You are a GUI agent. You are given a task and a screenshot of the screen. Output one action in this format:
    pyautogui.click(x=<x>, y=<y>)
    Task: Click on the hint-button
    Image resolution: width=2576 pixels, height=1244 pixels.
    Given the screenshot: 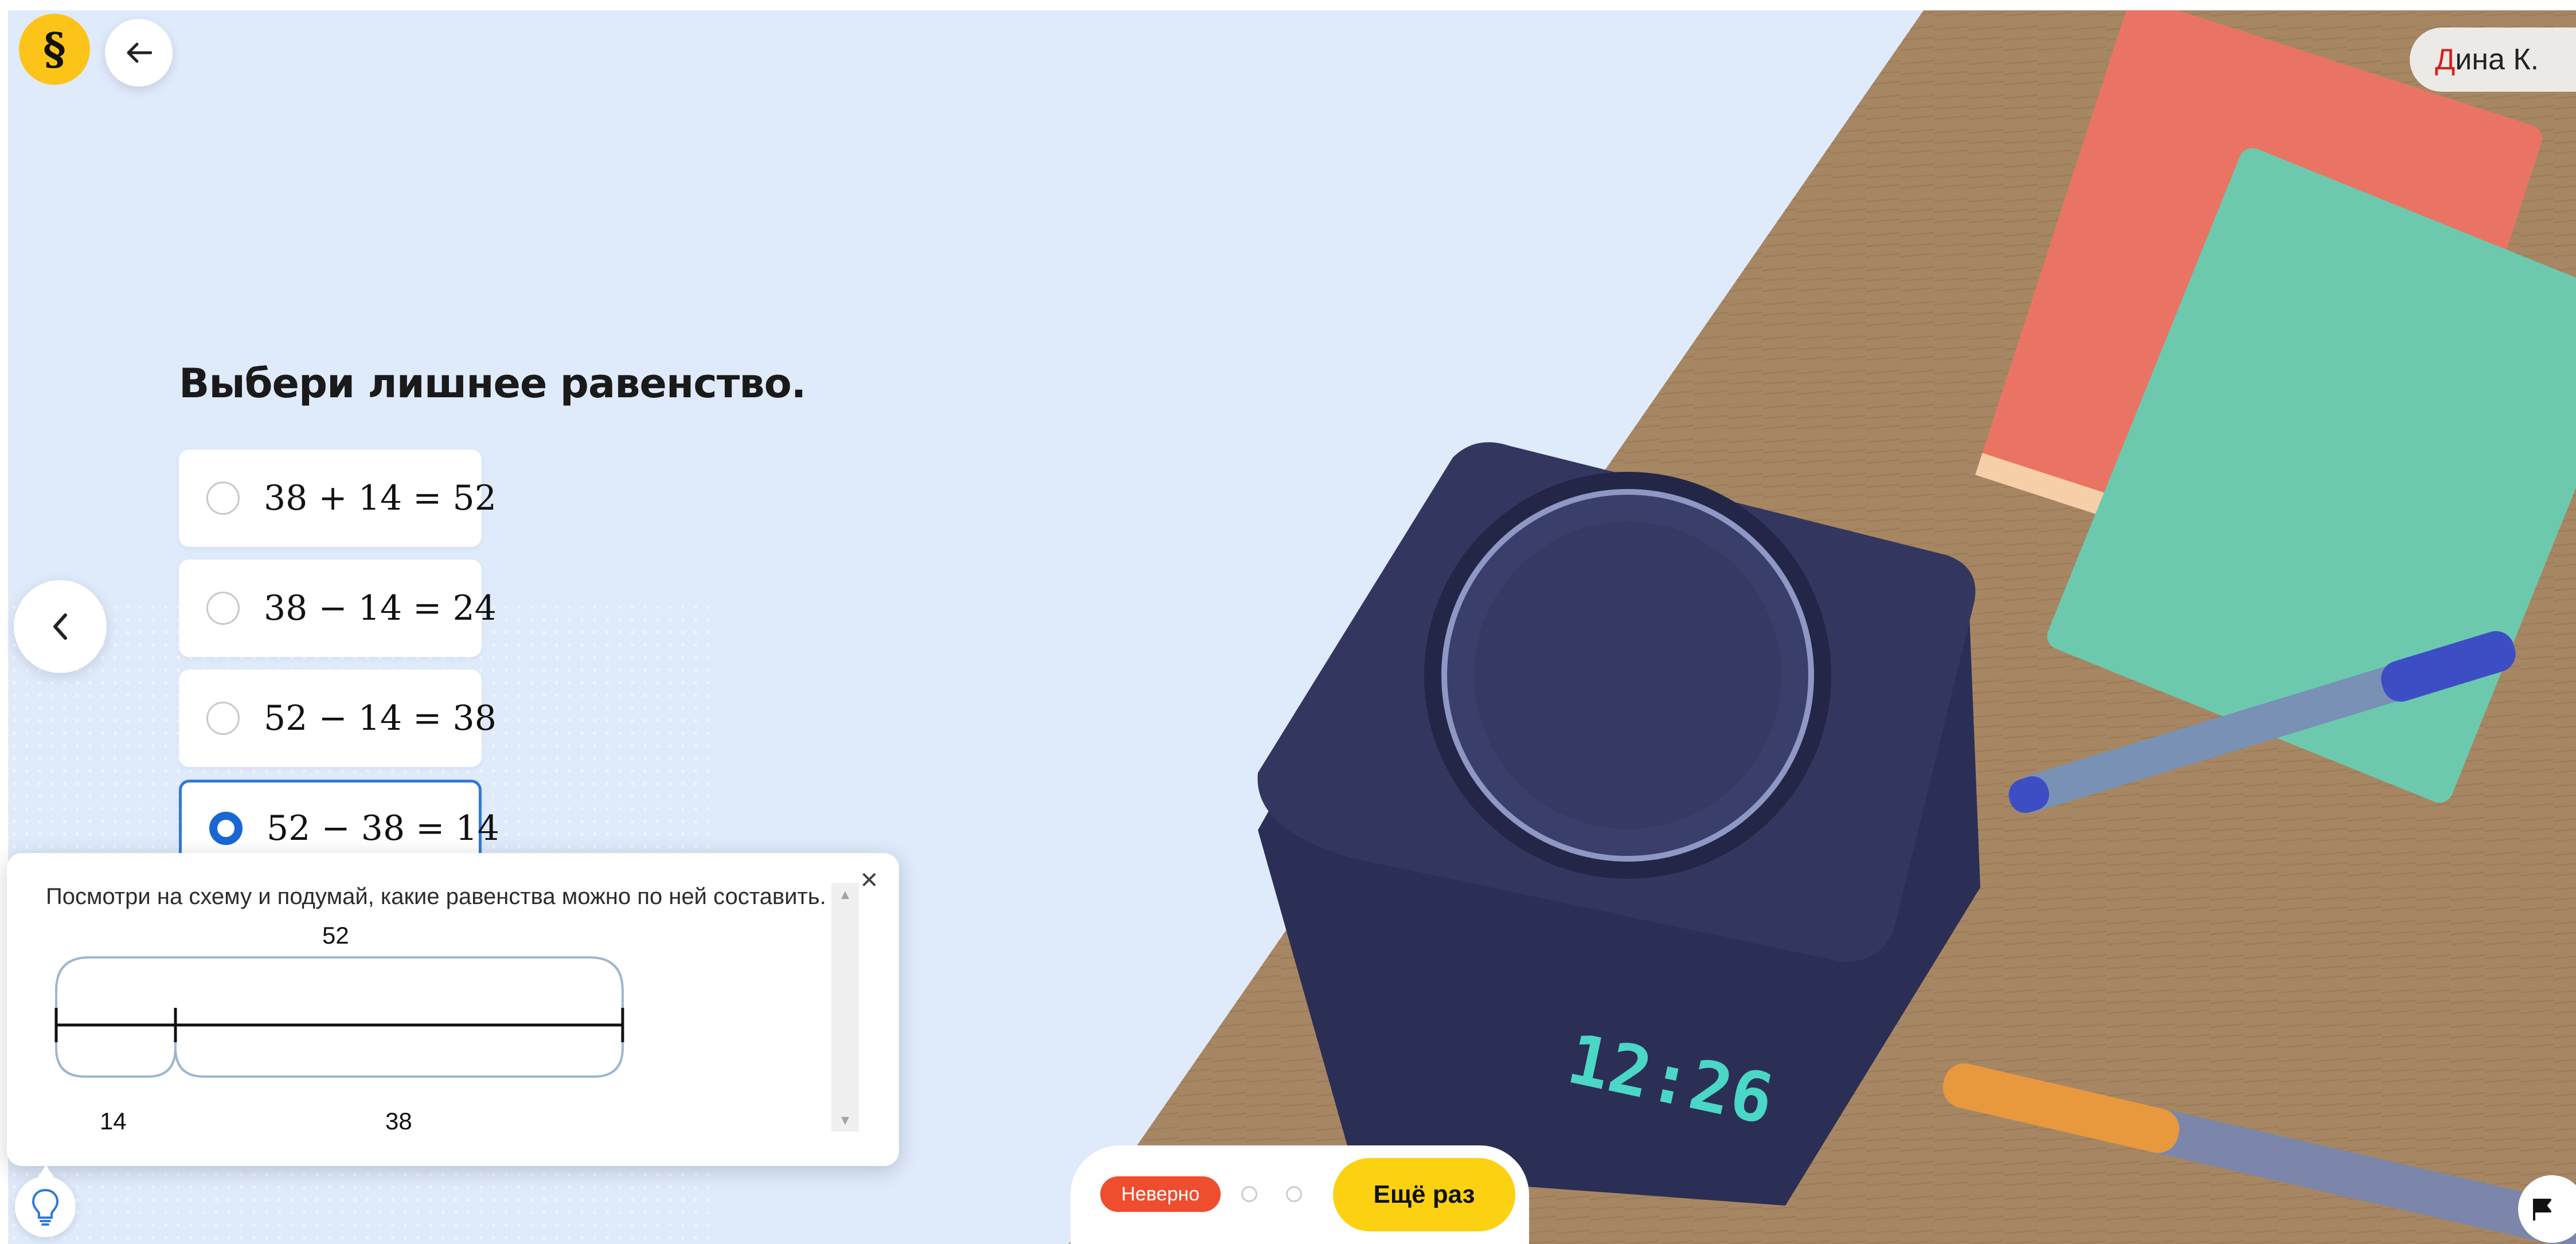 What is the action you would take?
    pyautogui.click(x=46, y=1201)
    